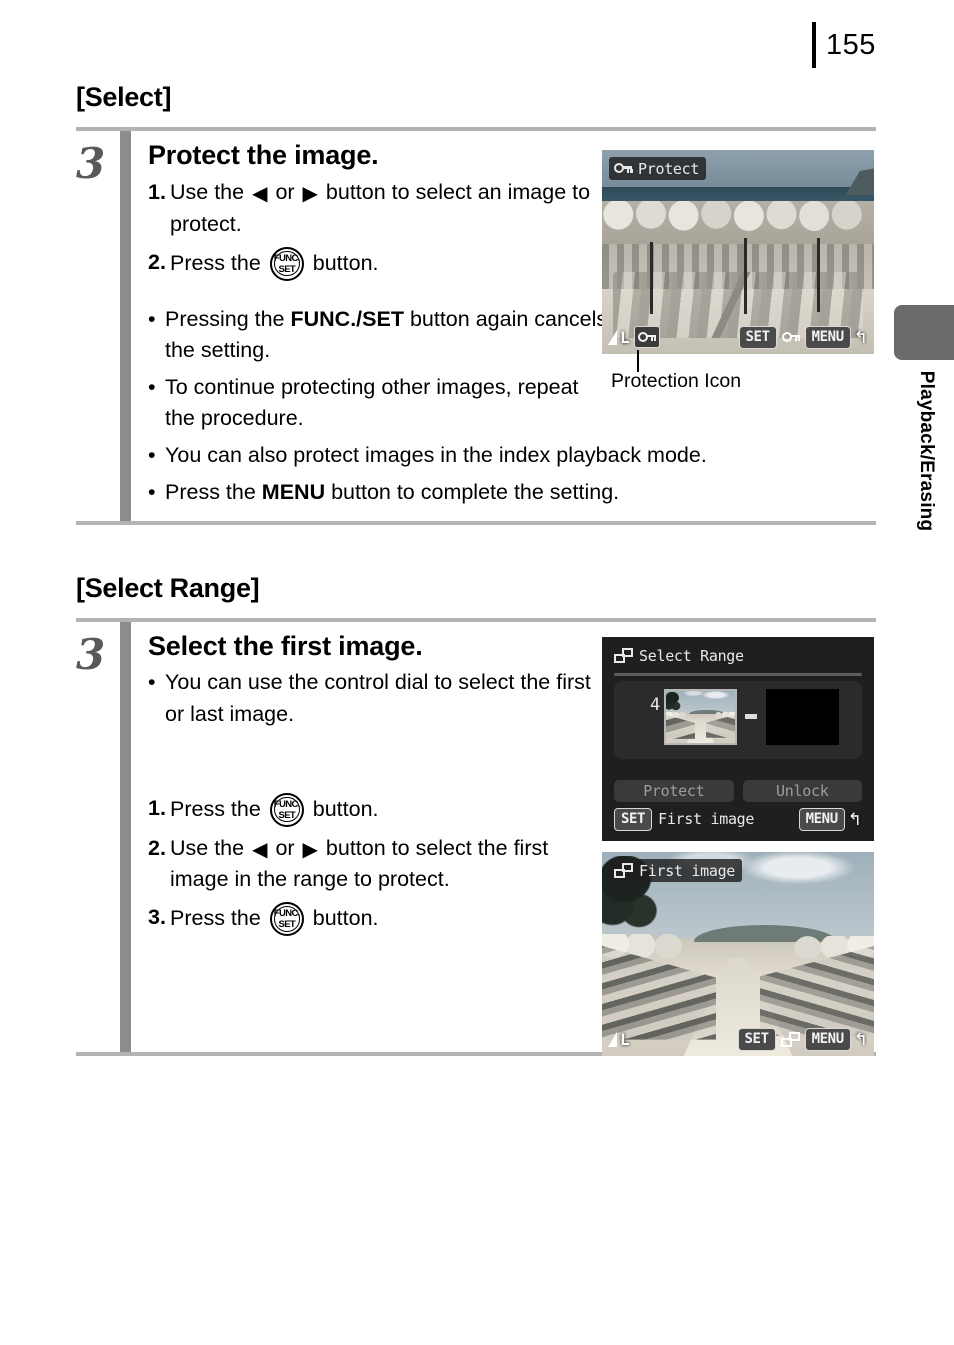 The image size is (954, 1345). What do you see at coordinates (738, 223) in the screenshot?
I see `photo-umbrella-row` at bounding box center [738, 223].